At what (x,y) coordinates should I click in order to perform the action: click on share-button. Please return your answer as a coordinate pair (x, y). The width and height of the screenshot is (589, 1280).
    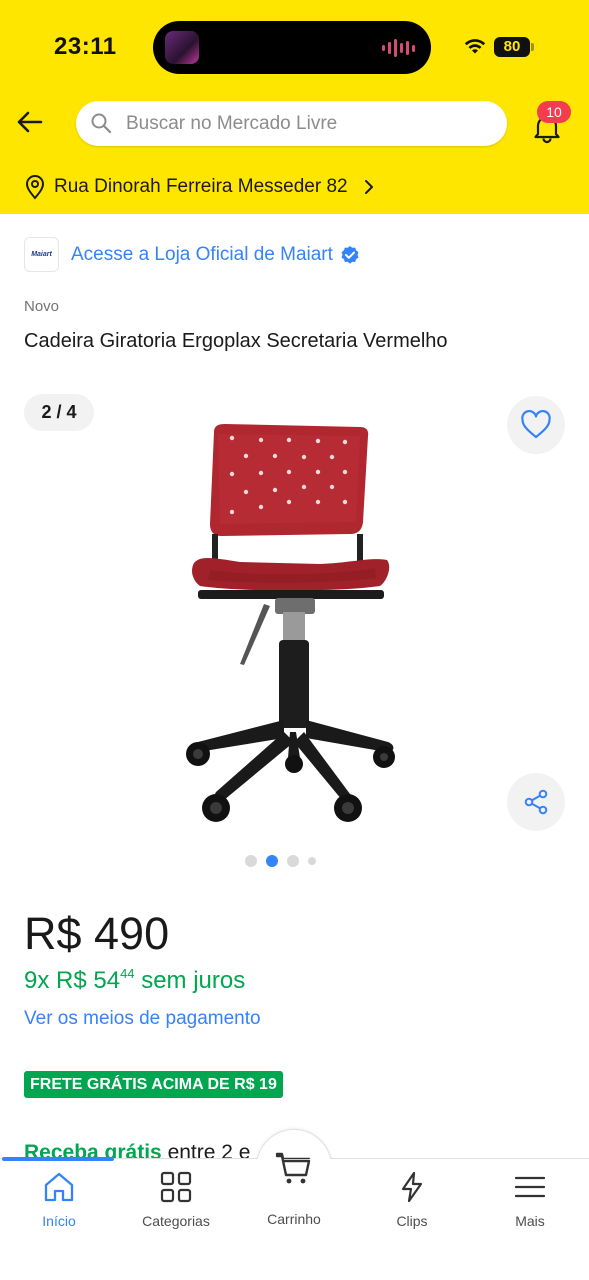
    Looking at the image, I should click on (536, 802).